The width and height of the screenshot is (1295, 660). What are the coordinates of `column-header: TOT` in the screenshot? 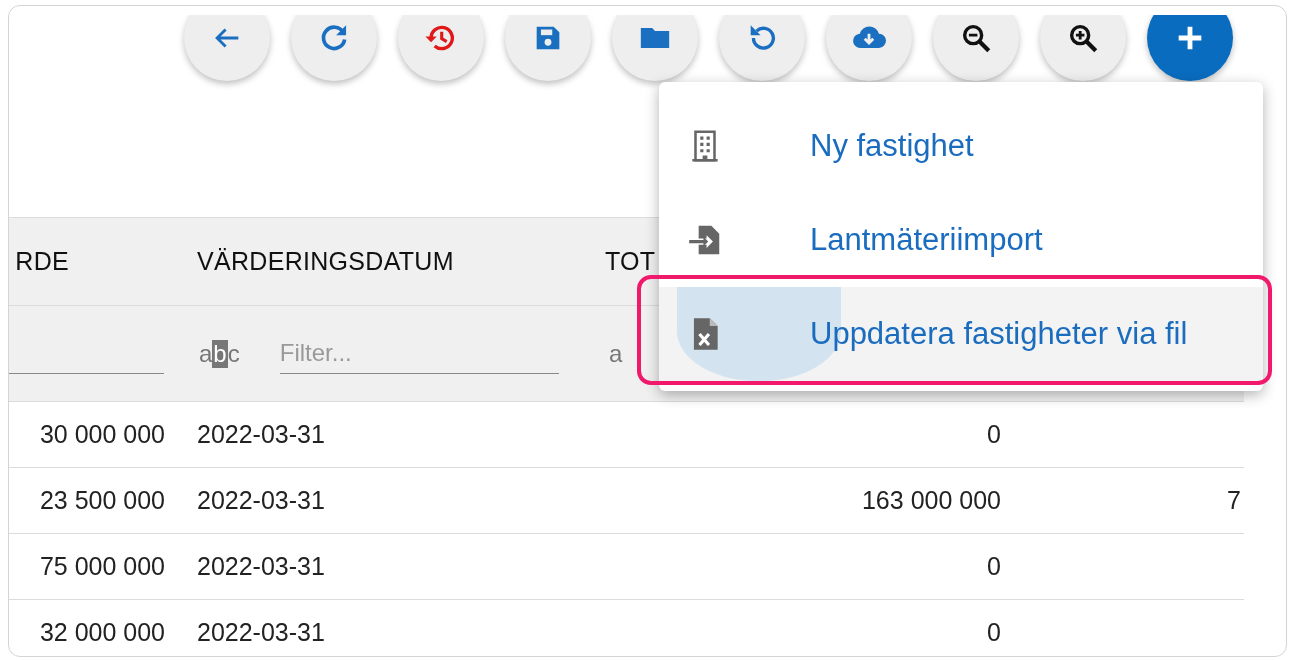 It's located at (630, 261).